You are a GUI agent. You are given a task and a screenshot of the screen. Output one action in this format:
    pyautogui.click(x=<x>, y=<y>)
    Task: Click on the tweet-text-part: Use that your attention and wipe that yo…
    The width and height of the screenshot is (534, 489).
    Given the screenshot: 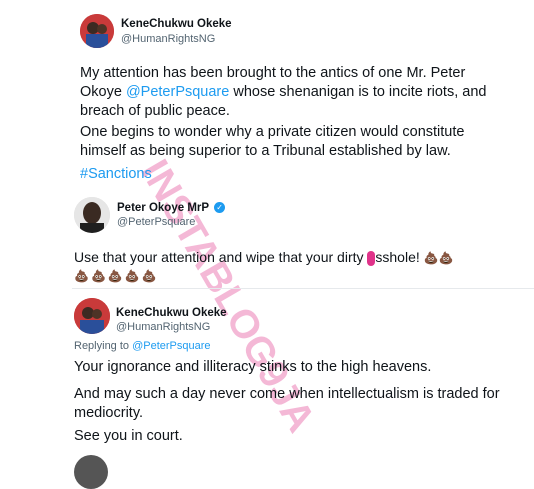 What is the action you would take?
    pyautogui.click(x=221, y=257)
    